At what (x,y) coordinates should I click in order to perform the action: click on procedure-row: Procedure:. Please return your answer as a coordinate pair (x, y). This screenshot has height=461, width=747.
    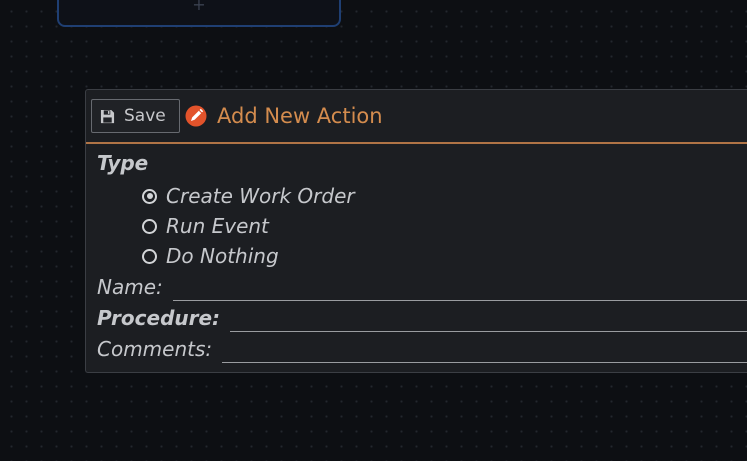
    Looking at the image, I should click on (422, 317).